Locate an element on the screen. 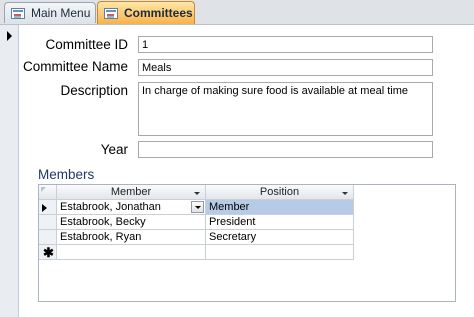 This screenshot has width=474, height=317. new-record-selector: ✱ is located at coordinates (48, 252).